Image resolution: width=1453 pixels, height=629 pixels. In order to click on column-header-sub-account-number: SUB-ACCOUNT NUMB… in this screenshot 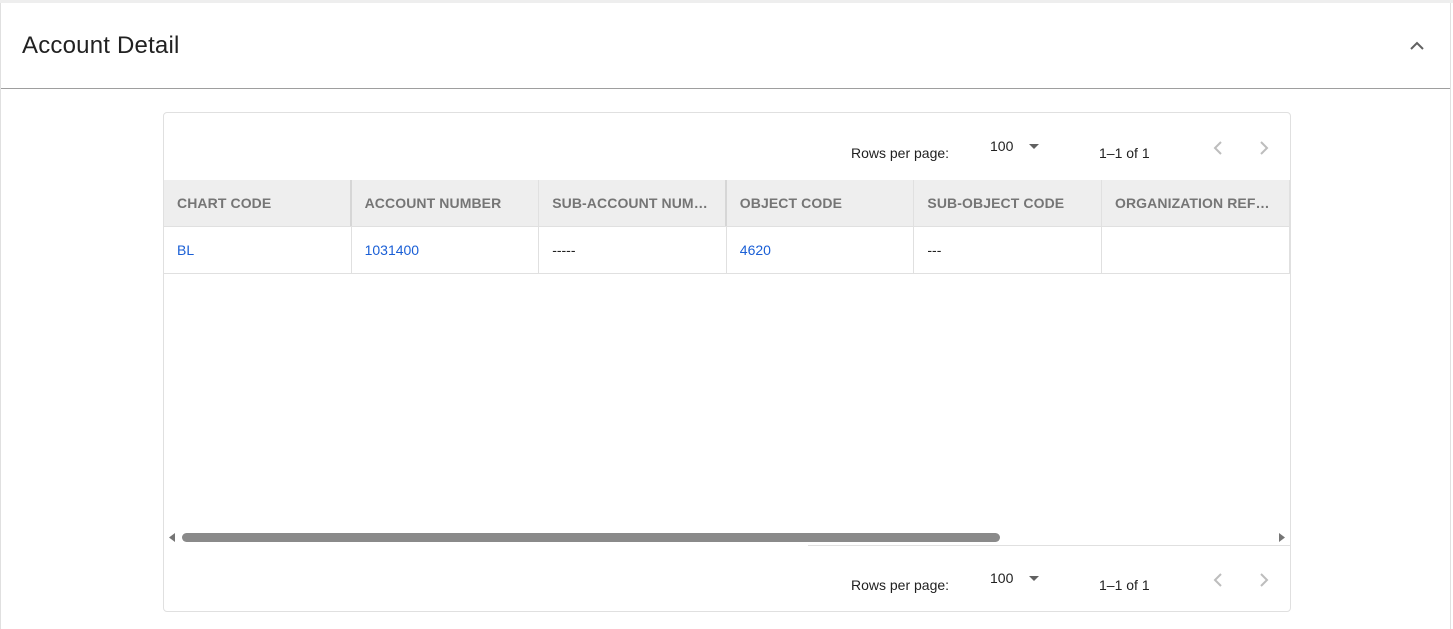, I will do `click(633, 203)`.